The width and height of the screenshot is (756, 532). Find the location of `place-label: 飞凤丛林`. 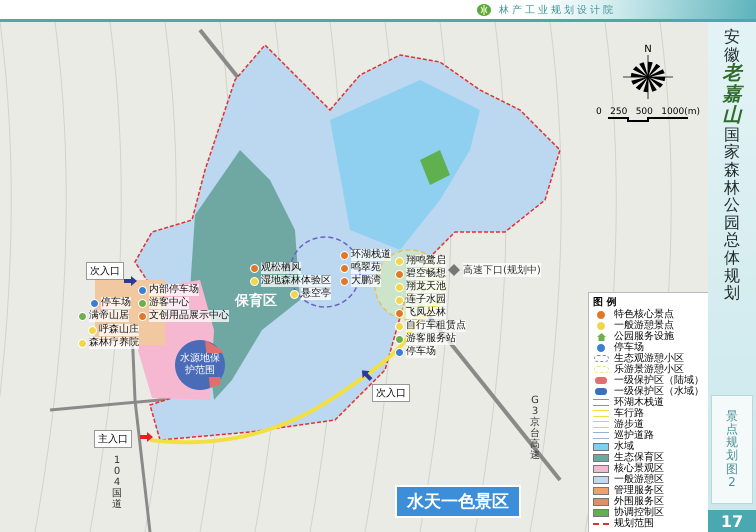

place-label: 飞凤丛林 is located at coordinates (426, 313).